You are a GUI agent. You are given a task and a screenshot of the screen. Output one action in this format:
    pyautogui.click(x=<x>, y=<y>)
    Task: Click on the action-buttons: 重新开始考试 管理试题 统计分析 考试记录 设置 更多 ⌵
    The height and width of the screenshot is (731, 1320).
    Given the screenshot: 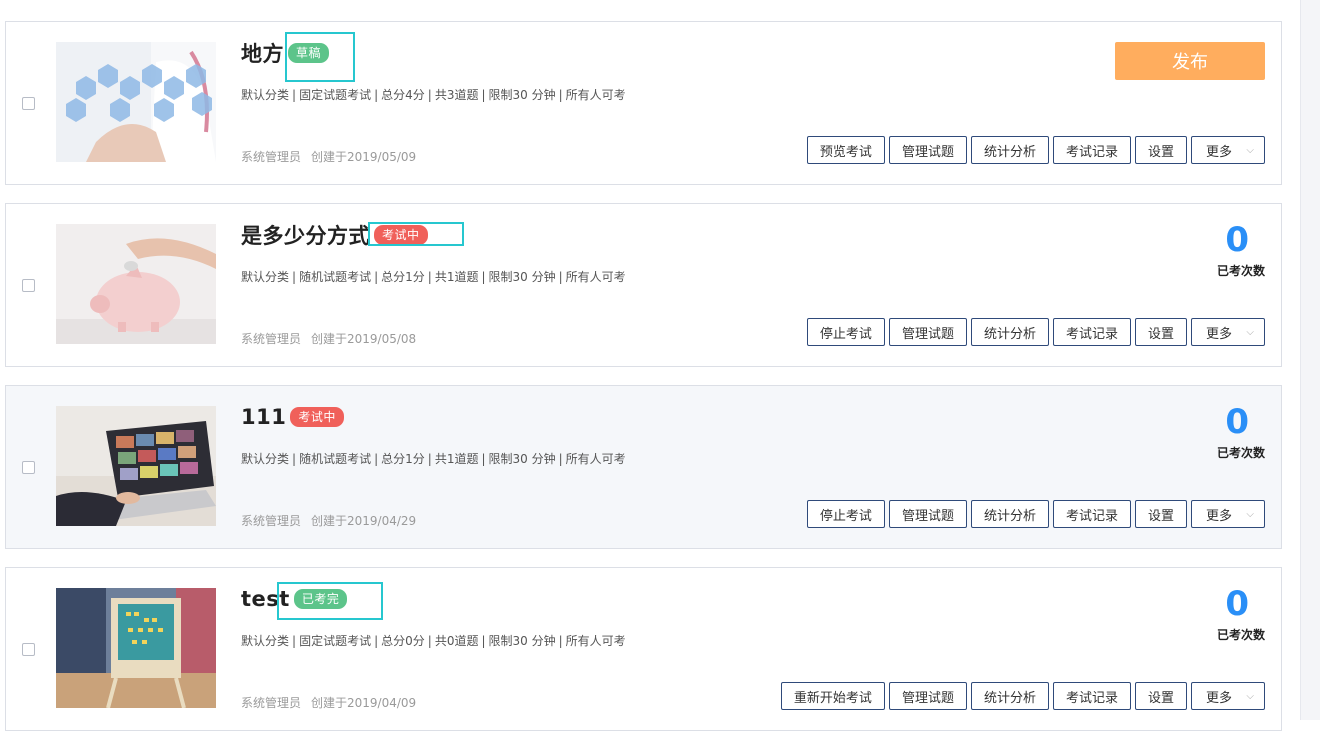 What is the action you would take?
    pyautogui.click(x=1022, y=696)
    